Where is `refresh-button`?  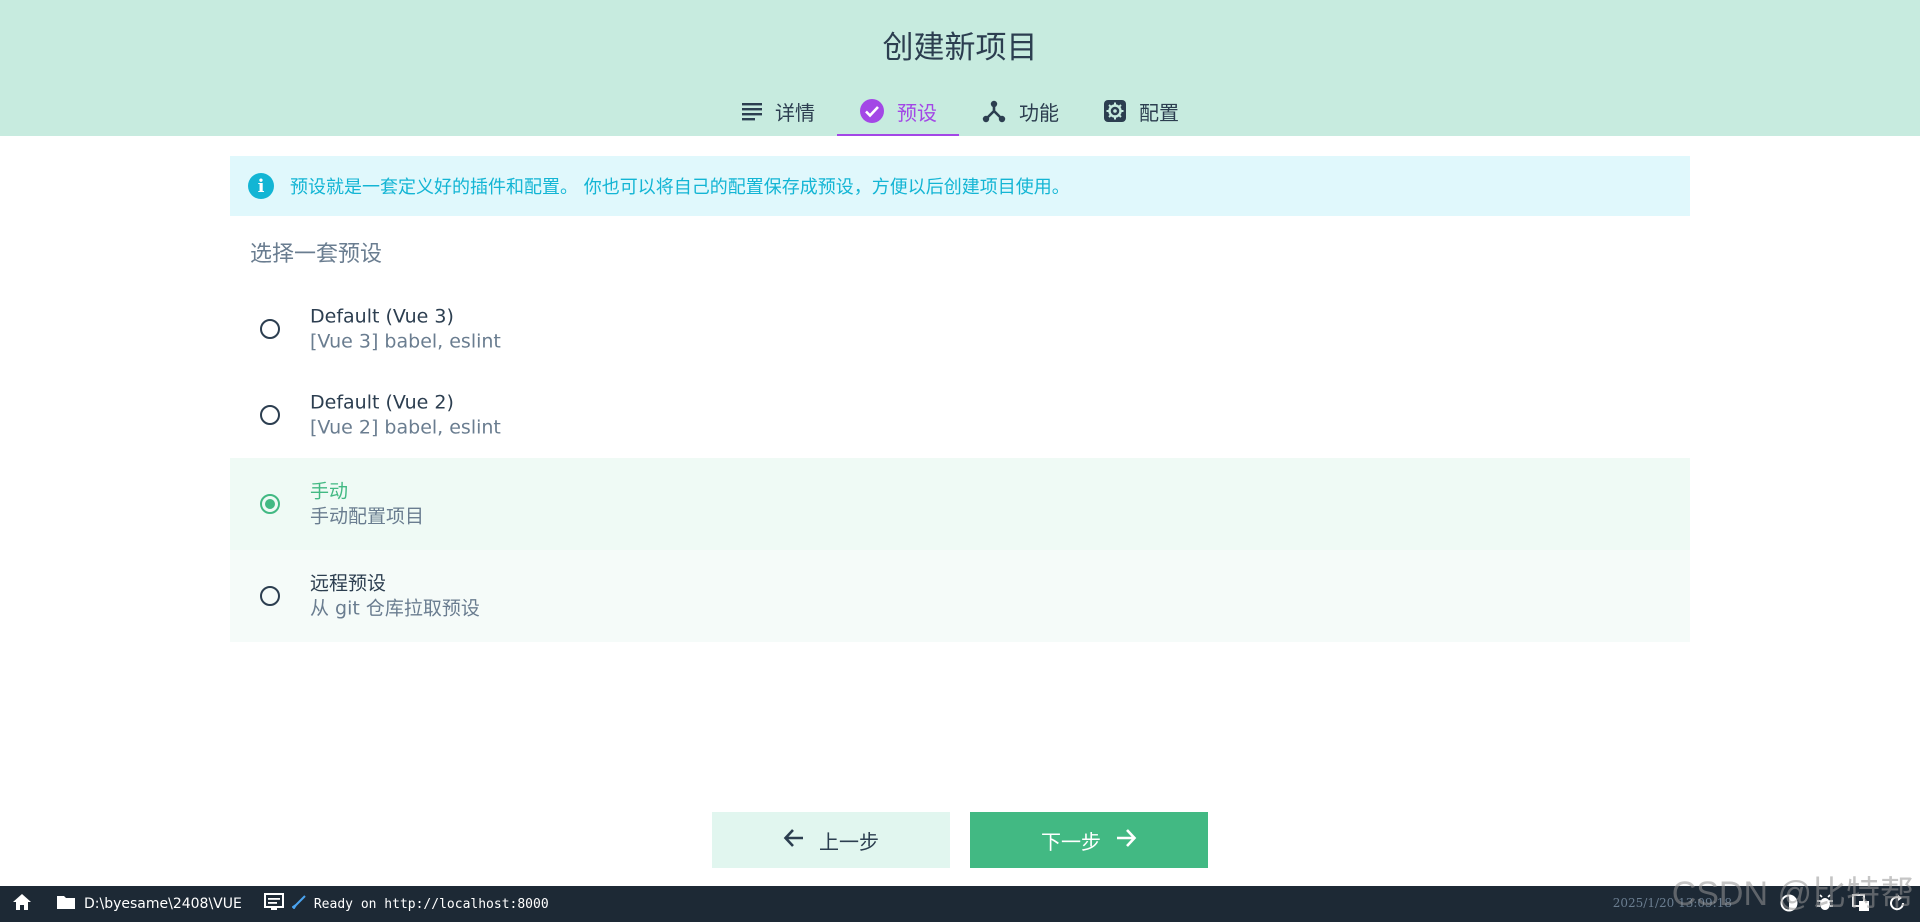
refresh-button is located at coordinates (1897, 905).